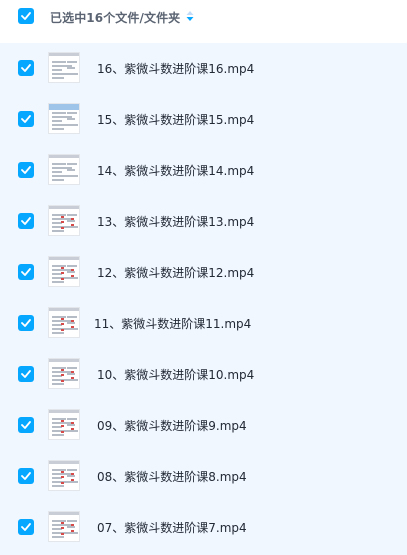 This screenshot has width=407, height=555. I want to click on file-name: 13、紫微斗数进阶课13.mp4, so click(175, 221).